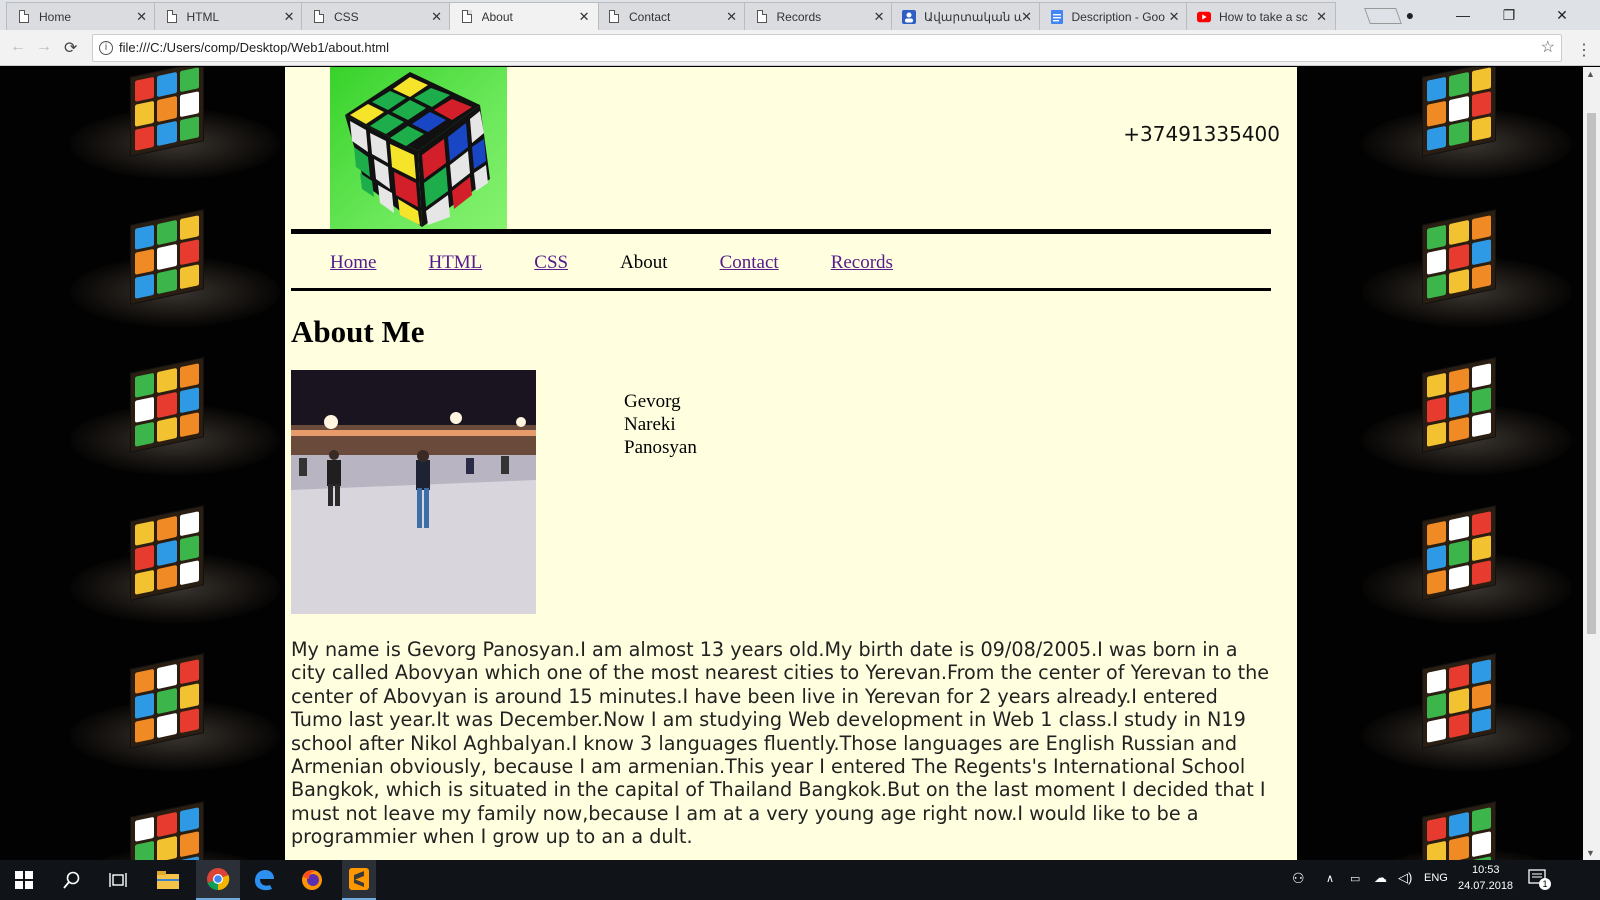 This screenshot has height=900, width=1600. I want to click on maximize-button: ❐, so click(1509, 15).